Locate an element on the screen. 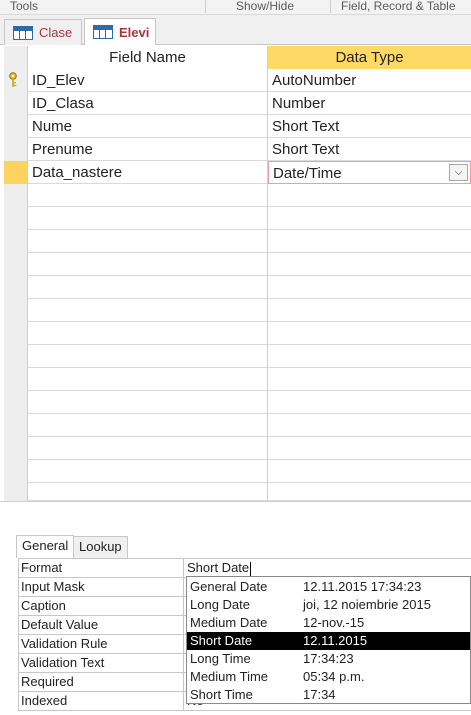  format-option: Long Date joi, 12 noiembrie 2015 is located at coordinates (328, 605).